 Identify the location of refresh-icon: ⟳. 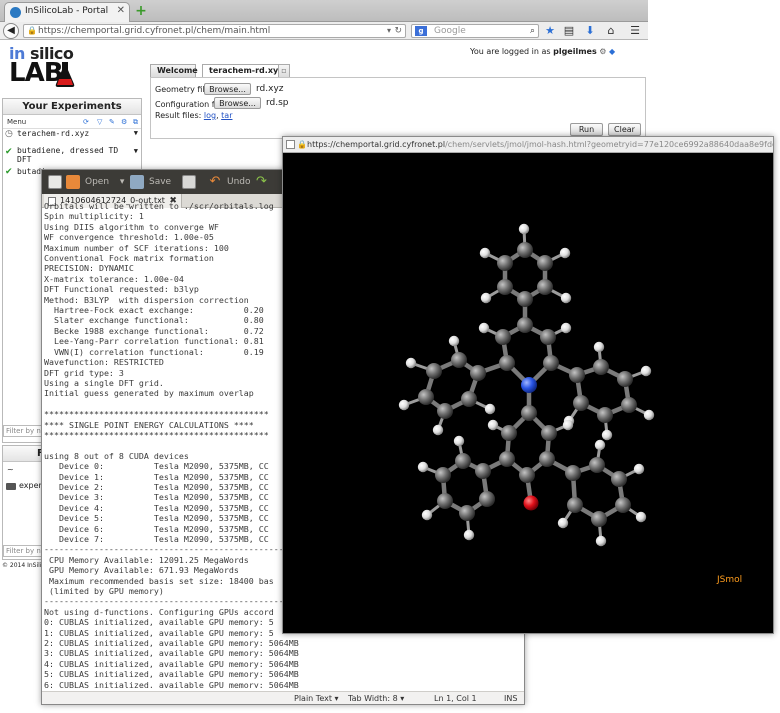
(86, 122).